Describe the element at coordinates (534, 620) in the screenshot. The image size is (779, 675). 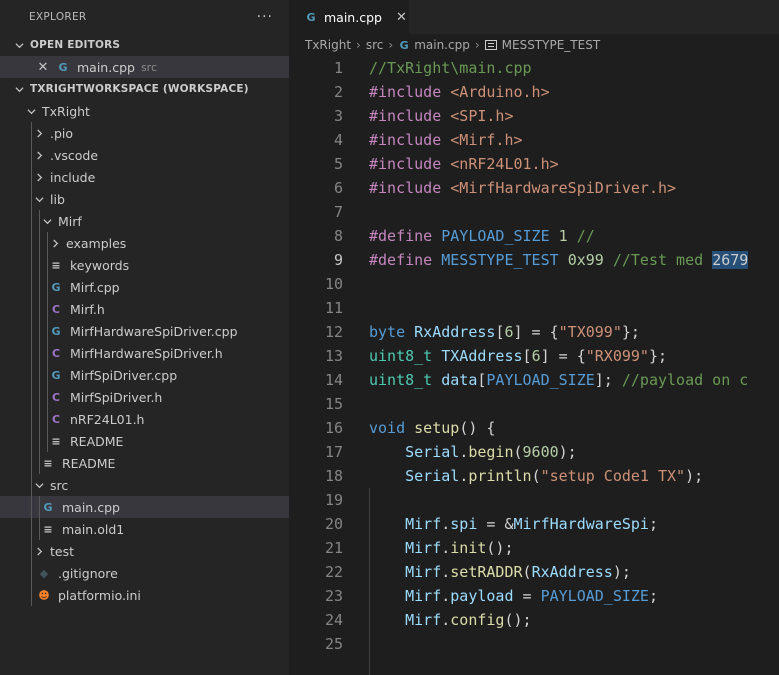
I see `code-line: 24 Mirf.config();` at that location.